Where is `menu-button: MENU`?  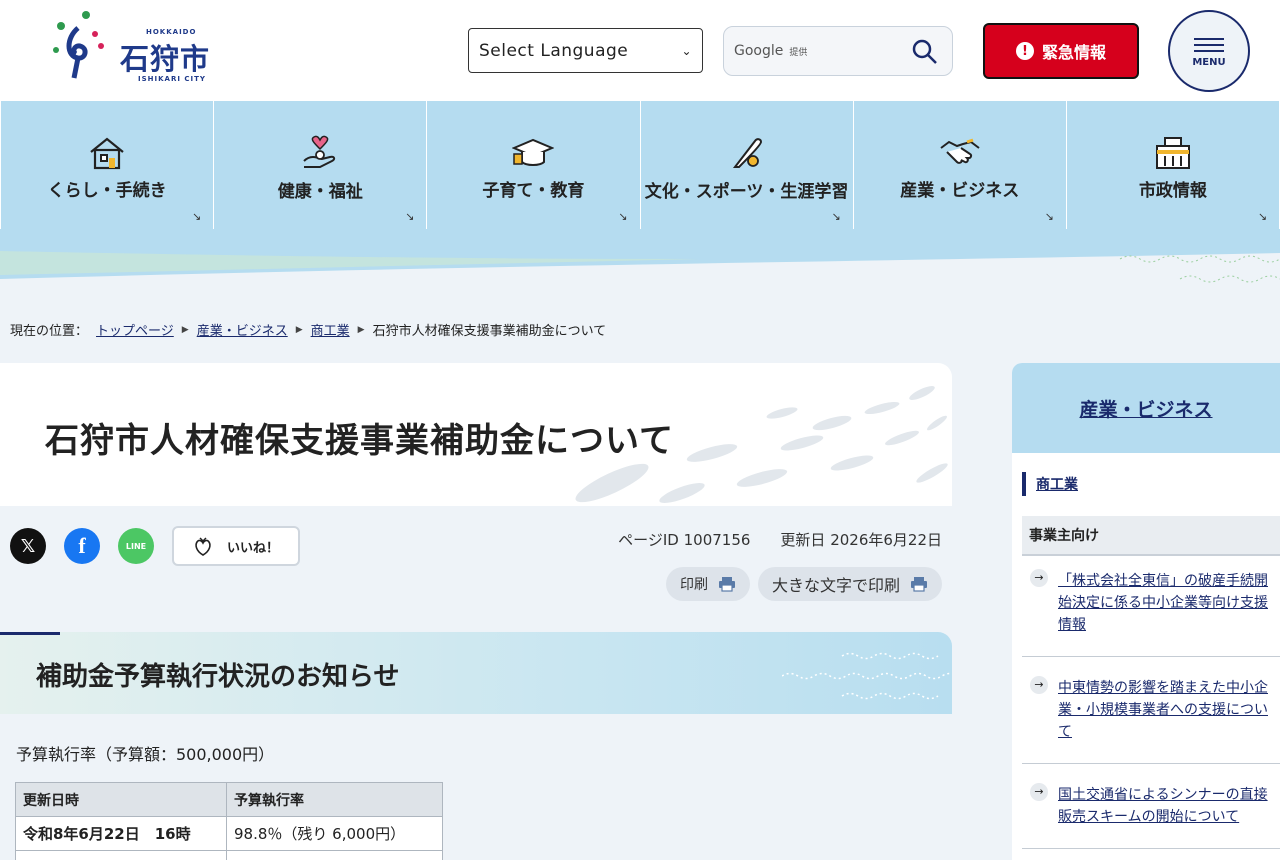 menu-button: MENU is located at coordinates (1209, 51).